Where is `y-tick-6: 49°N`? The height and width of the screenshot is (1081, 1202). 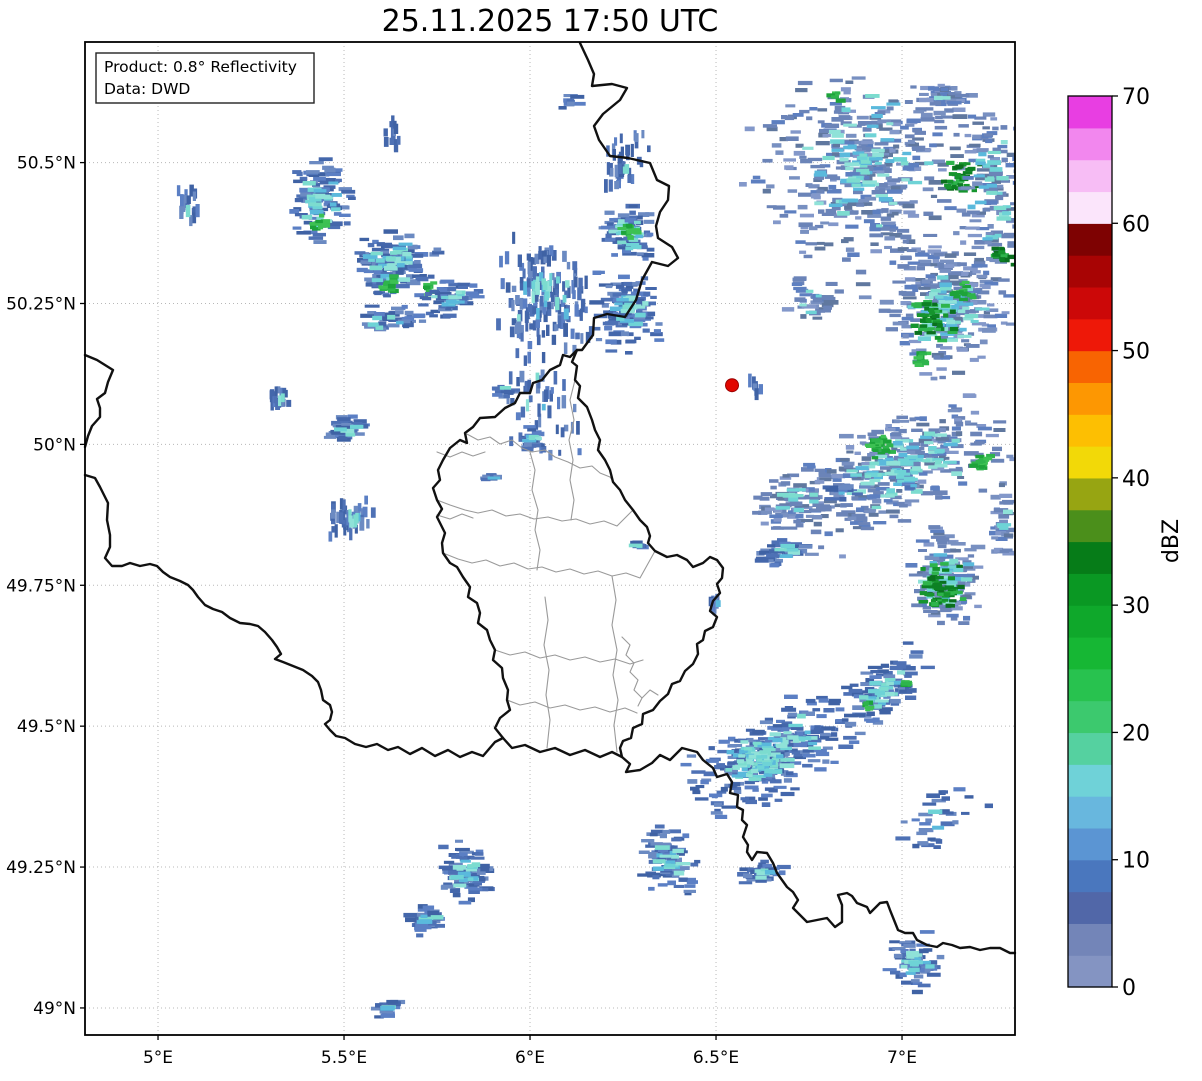
y-tick-6: 49°N is located at coordinates (54, 1009).